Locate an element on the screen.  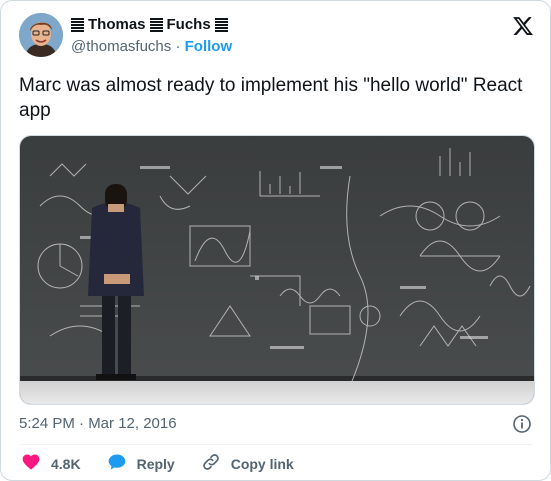
avatar is located at coordinates (41, 35).